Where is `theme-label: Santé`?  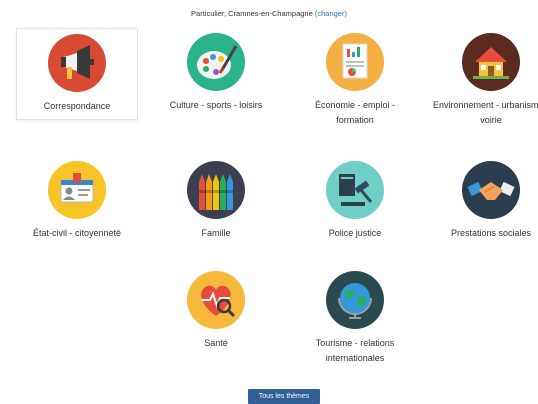 theme-label: Santé is located at coordinates (216, 343).